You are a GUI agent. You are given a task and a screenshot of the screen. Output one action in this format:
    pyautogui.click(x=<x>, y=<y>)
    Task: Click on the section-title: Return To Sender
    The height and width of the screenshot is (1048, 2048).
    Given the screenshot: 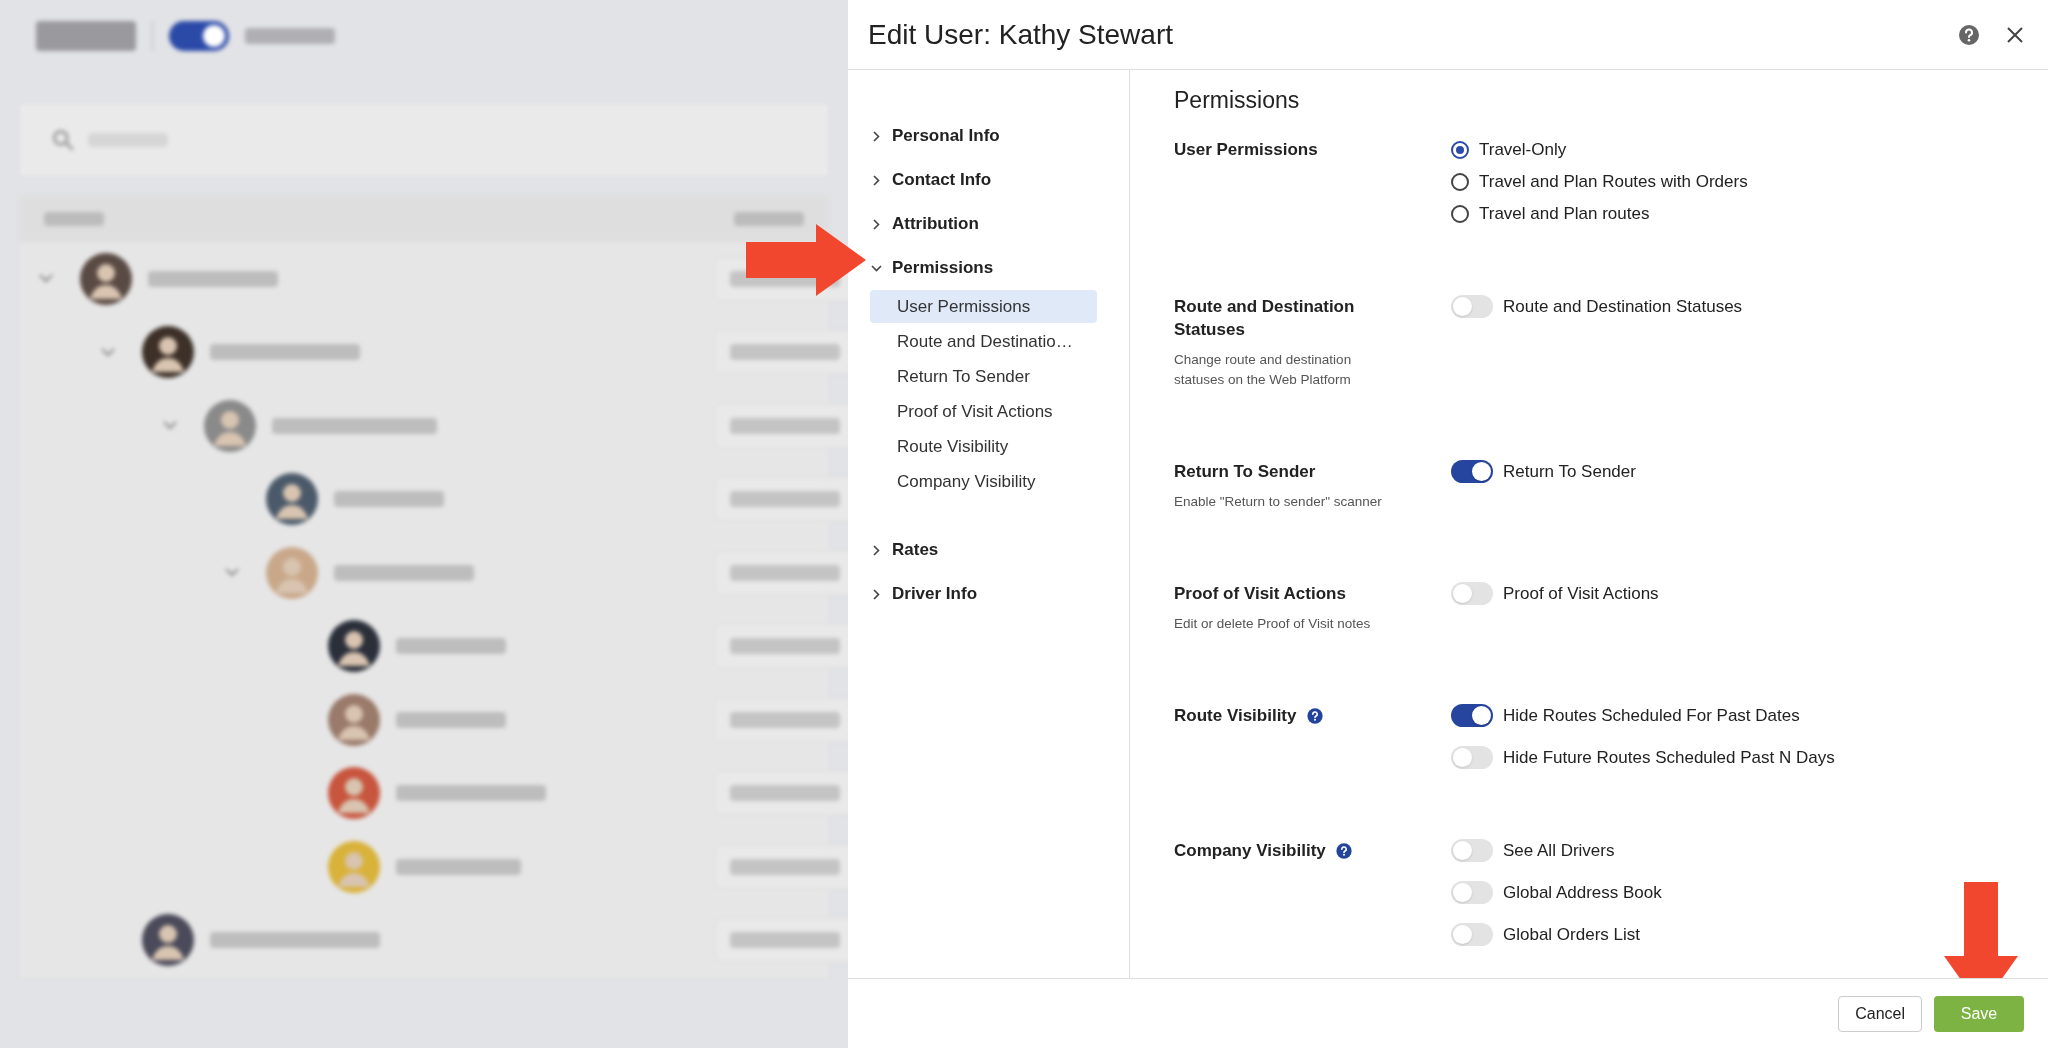 What is the action you would take?
    pyautogui.click(x=1245, y=472)
    